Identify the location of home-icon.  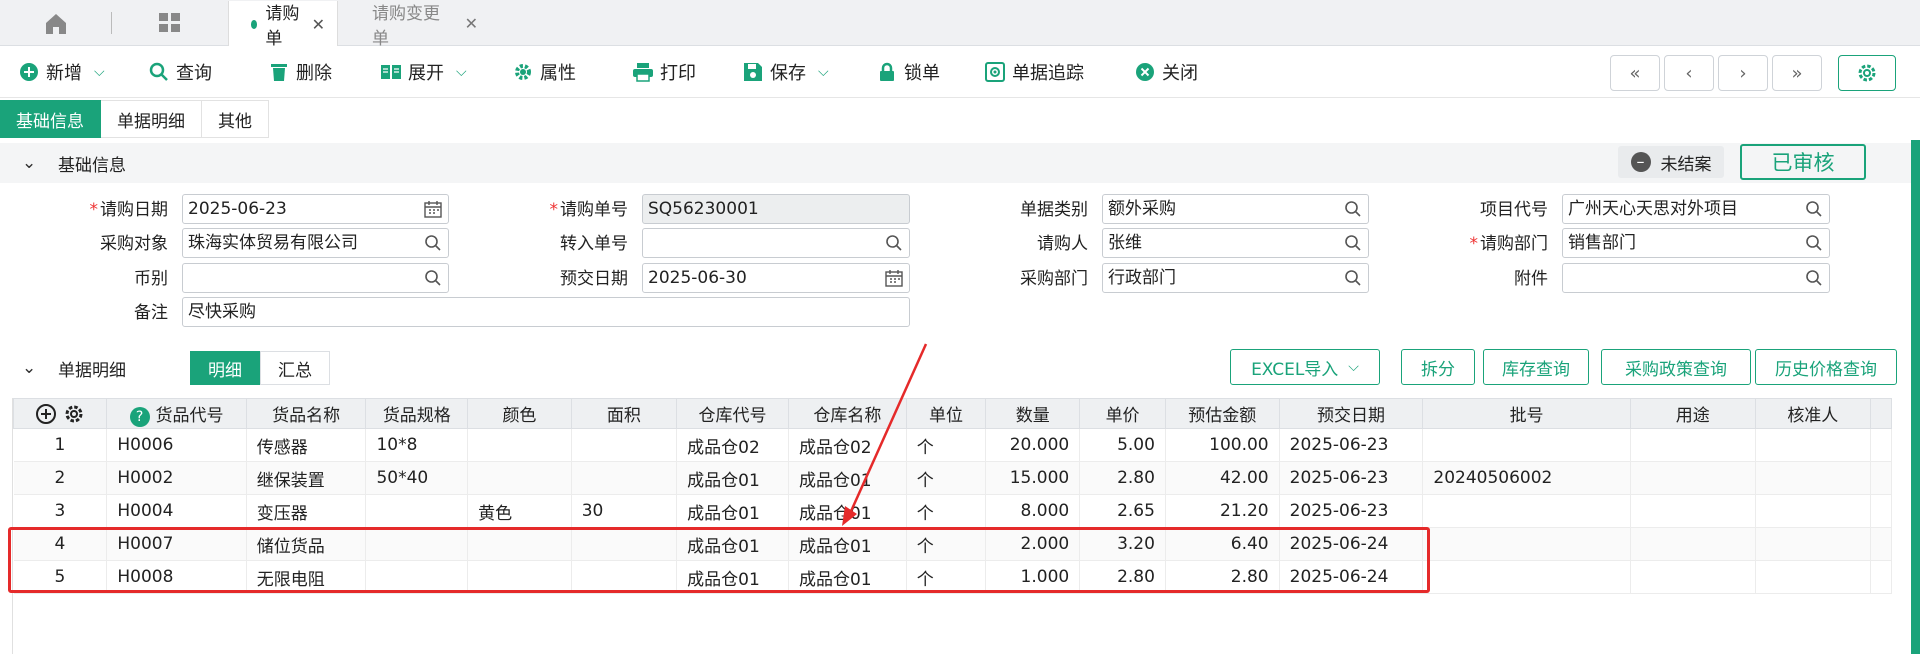
(56, 23).